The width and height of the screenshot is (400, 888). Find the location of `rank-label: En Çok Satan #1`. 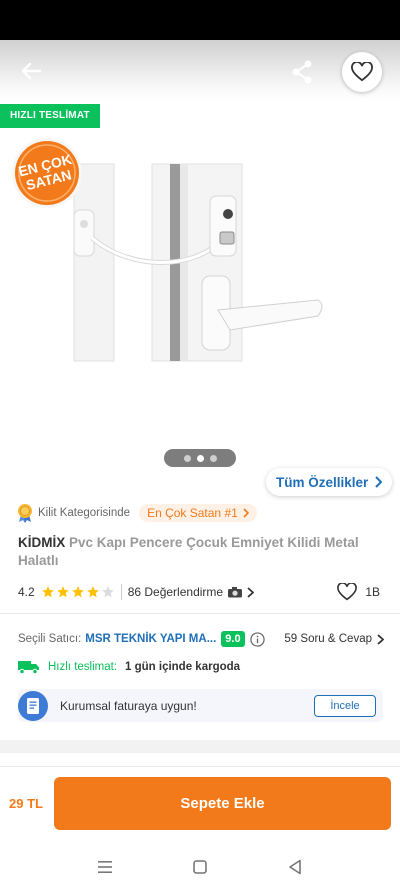

rank-label: En Çok Satan #1 is located at coordinates (192, 513).